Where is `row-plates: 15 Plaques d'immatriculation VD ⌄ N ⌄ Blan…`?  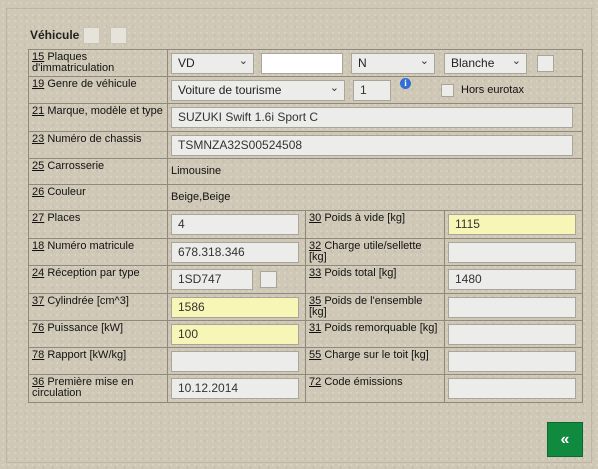
row-plates: 15 Plaques d'immatriculation VD ⌄ N ⌄ Blan… is located at coordinates (305, 63).